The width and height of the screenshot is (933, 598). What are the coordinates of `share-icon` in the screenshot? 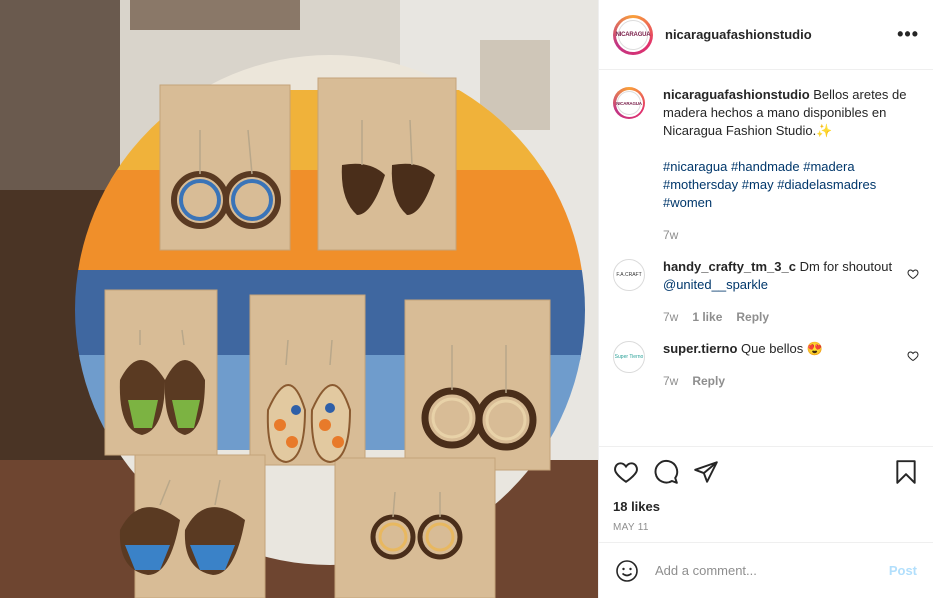 It's located at (706, 472).